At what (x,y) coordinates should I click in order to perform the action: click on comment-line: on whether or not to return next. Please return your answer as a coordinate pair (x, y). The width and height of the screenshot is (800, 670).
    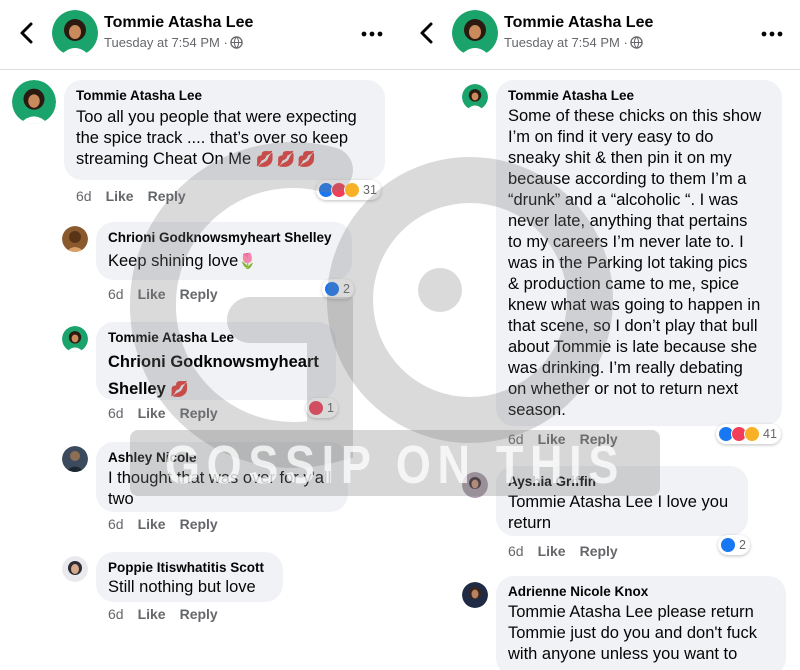
    Looking at the image, I should click on (623, 389).